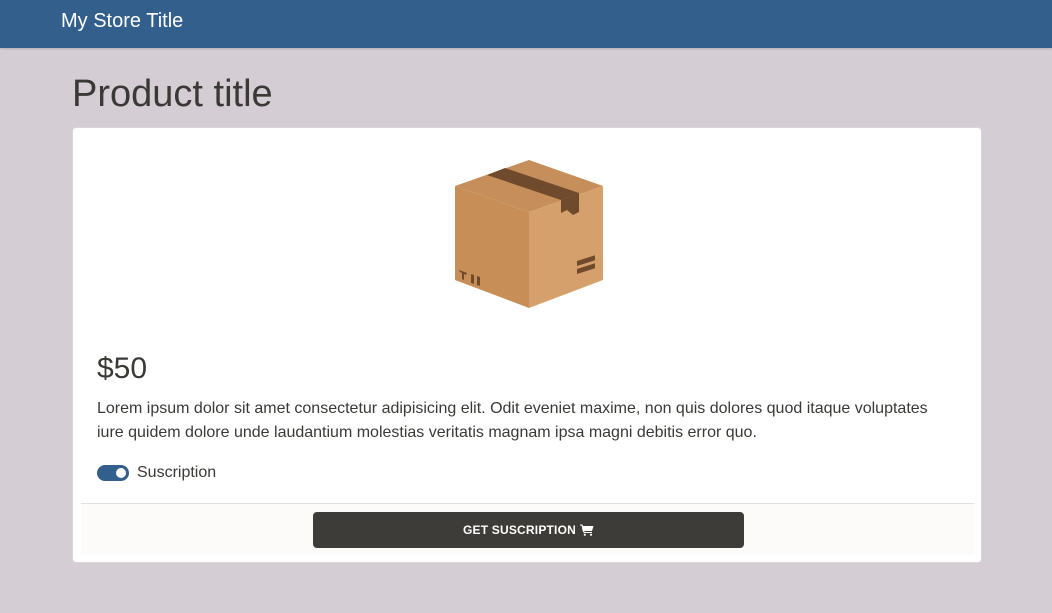 The width and height of the screenshot is (1052, 613). What do you see at coordinates (172, 94) in the screenshot?
I see `page-title: Product title` at bounding box center [172, 94].